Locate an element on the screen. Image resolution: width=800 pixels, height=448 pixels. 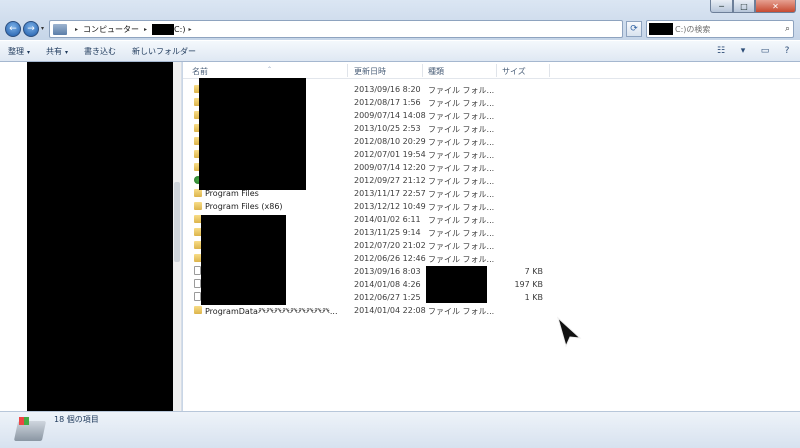
file-date: 2009/07/14 12:20 is located at coordinates (390, 167).